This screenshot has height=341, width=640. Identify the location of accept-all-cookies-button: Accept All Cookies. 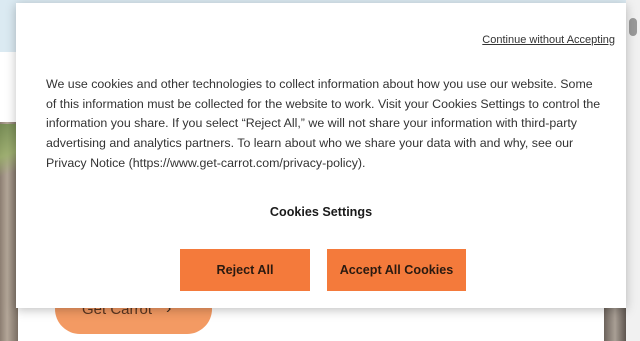
(396, 270).